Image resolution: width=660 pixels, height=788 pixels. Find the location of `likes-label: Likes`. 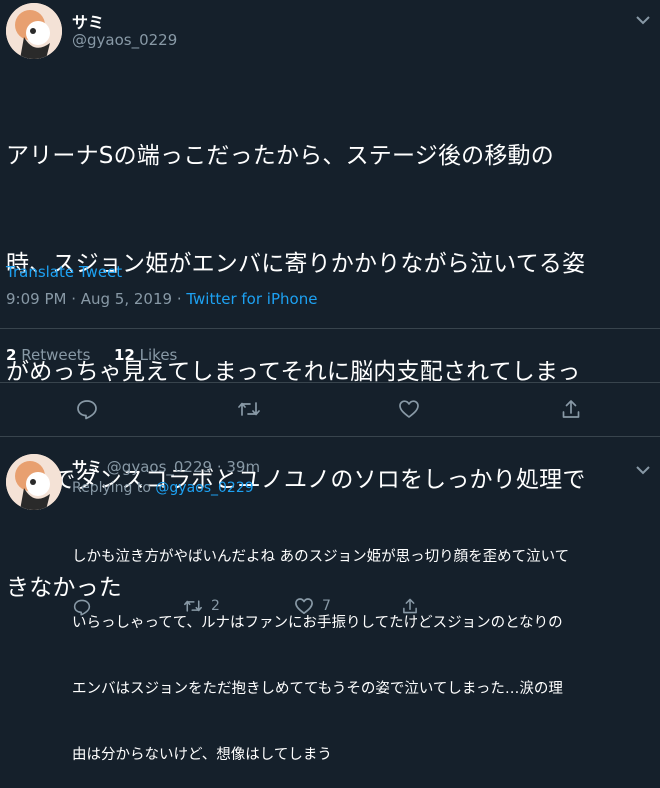

likes-label: Likes is located at coordinates (158, 355).